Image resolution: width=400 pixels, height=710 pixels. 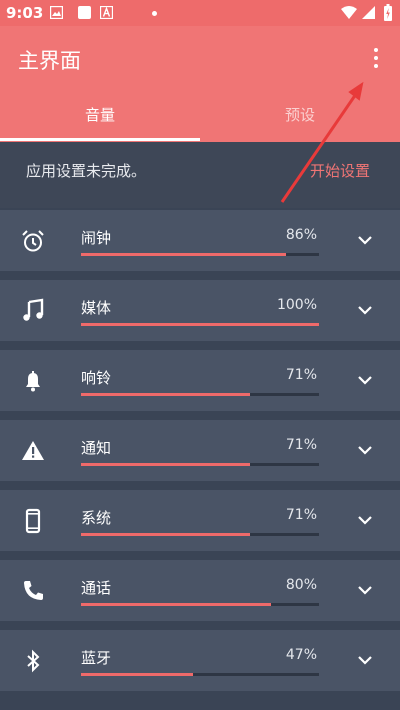 What do you see at coordinates (56, 12) in the screenshot?
I see `image-notification-icon` at bounding box center [56, 12].